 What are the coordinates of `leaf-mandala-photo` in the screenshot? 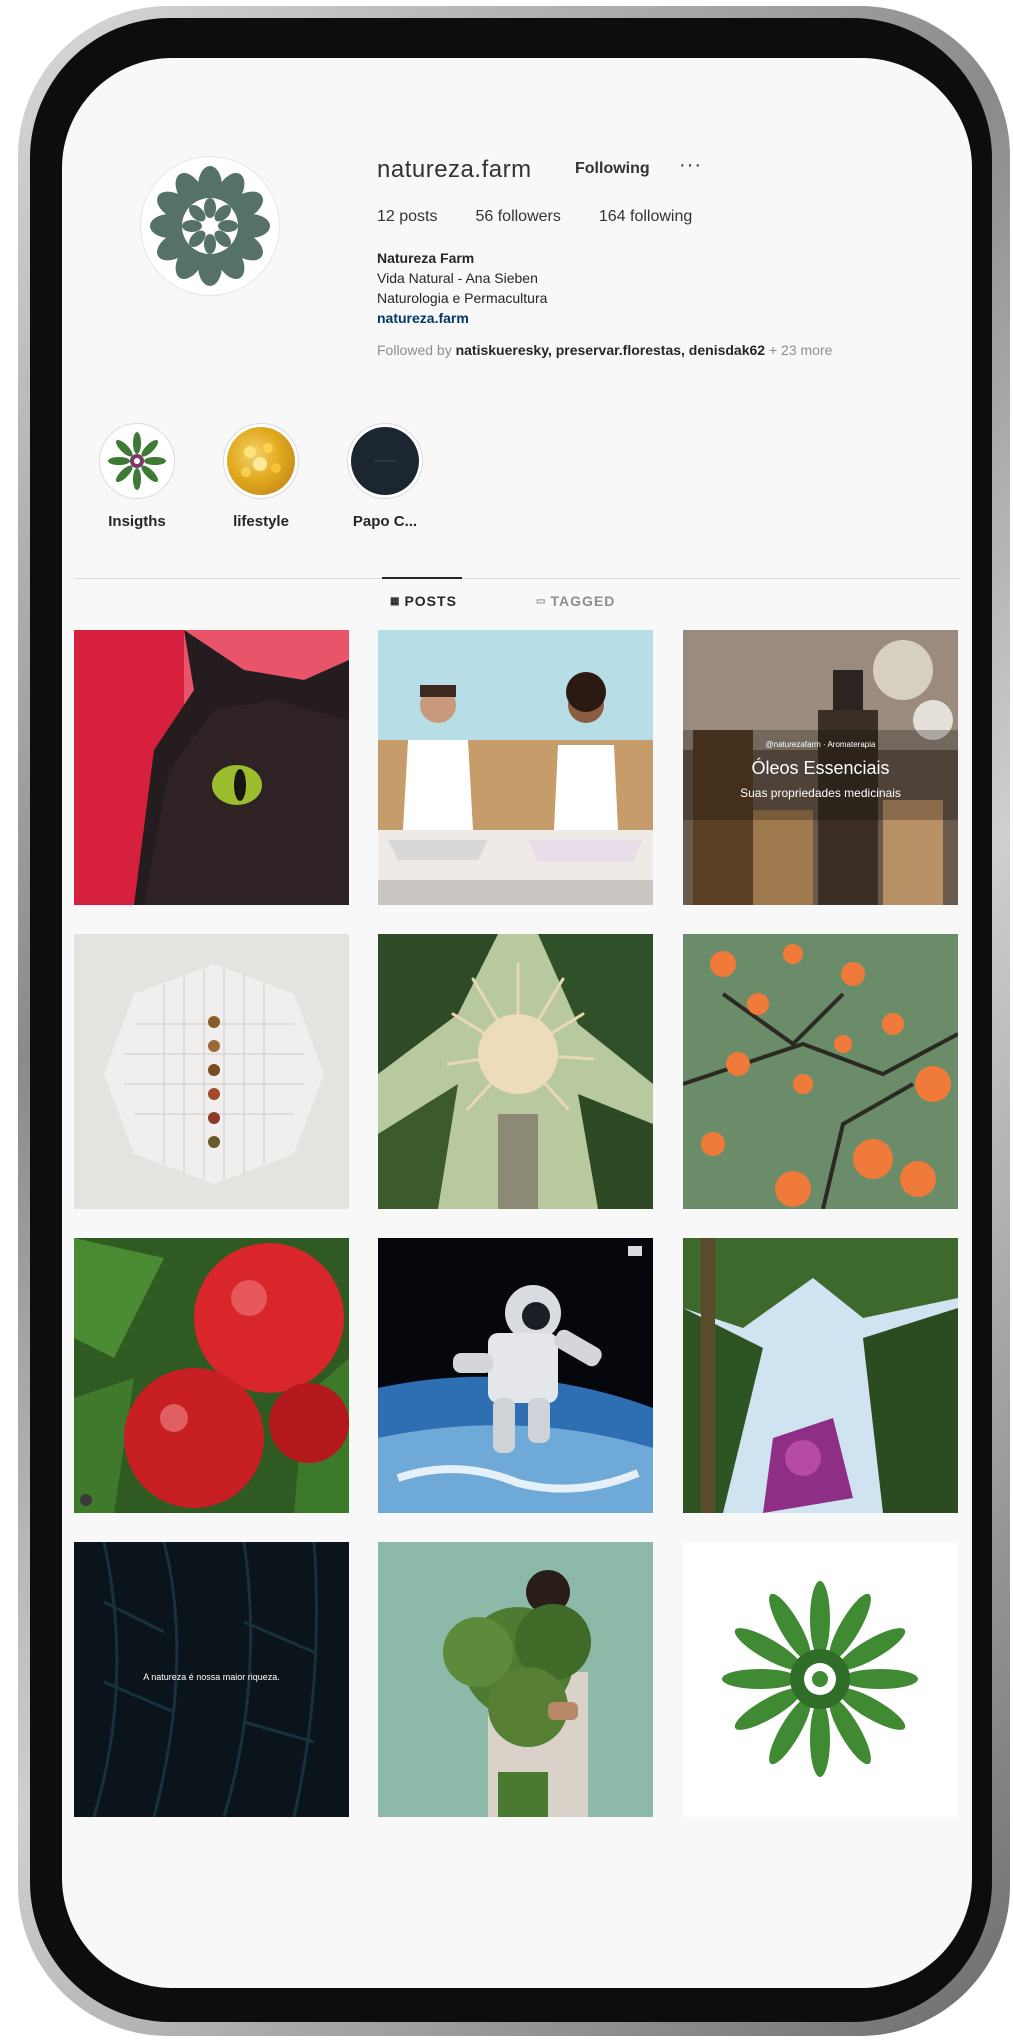 It's located at (820, 1679).